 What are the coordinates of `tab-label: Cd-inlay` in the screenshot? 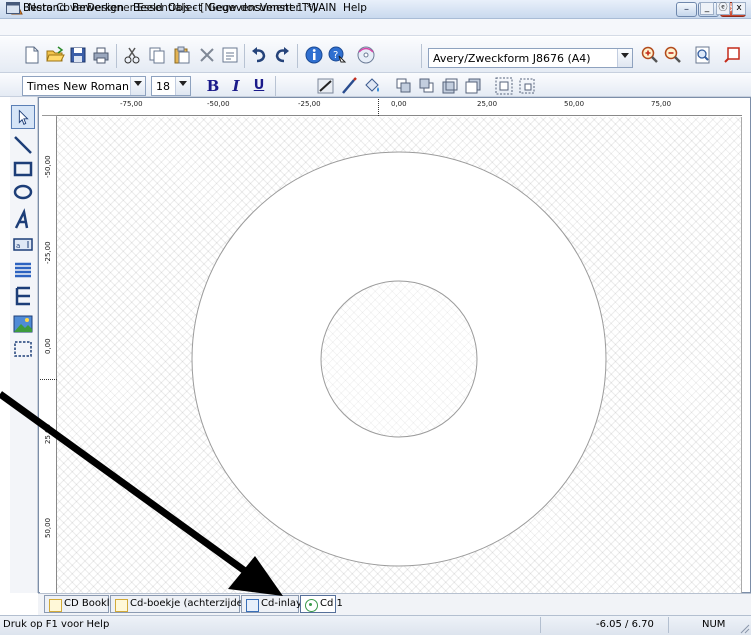 It's located at (281, 603).